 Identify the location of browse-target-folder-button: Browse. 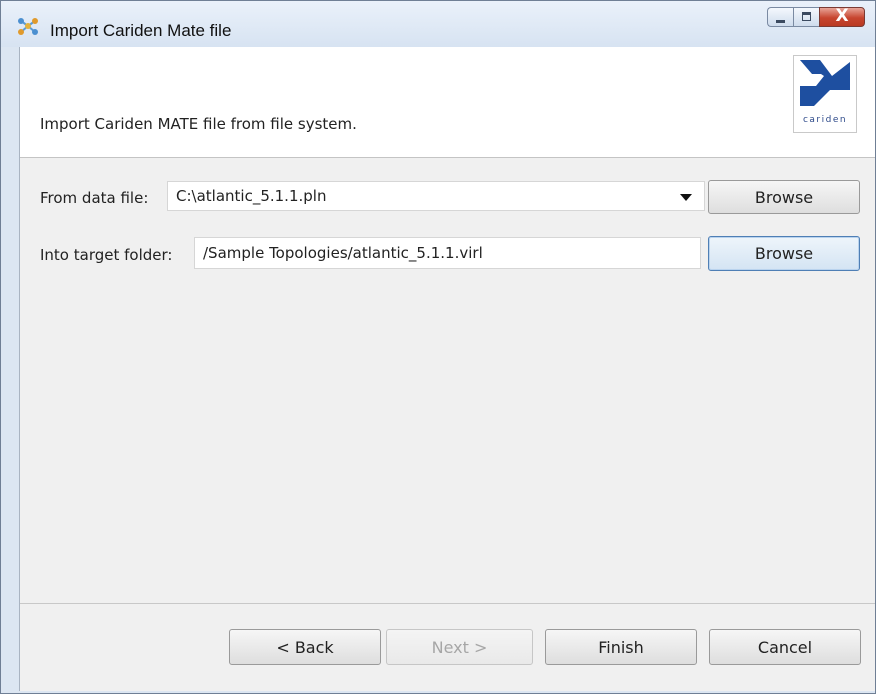
(784, 253).